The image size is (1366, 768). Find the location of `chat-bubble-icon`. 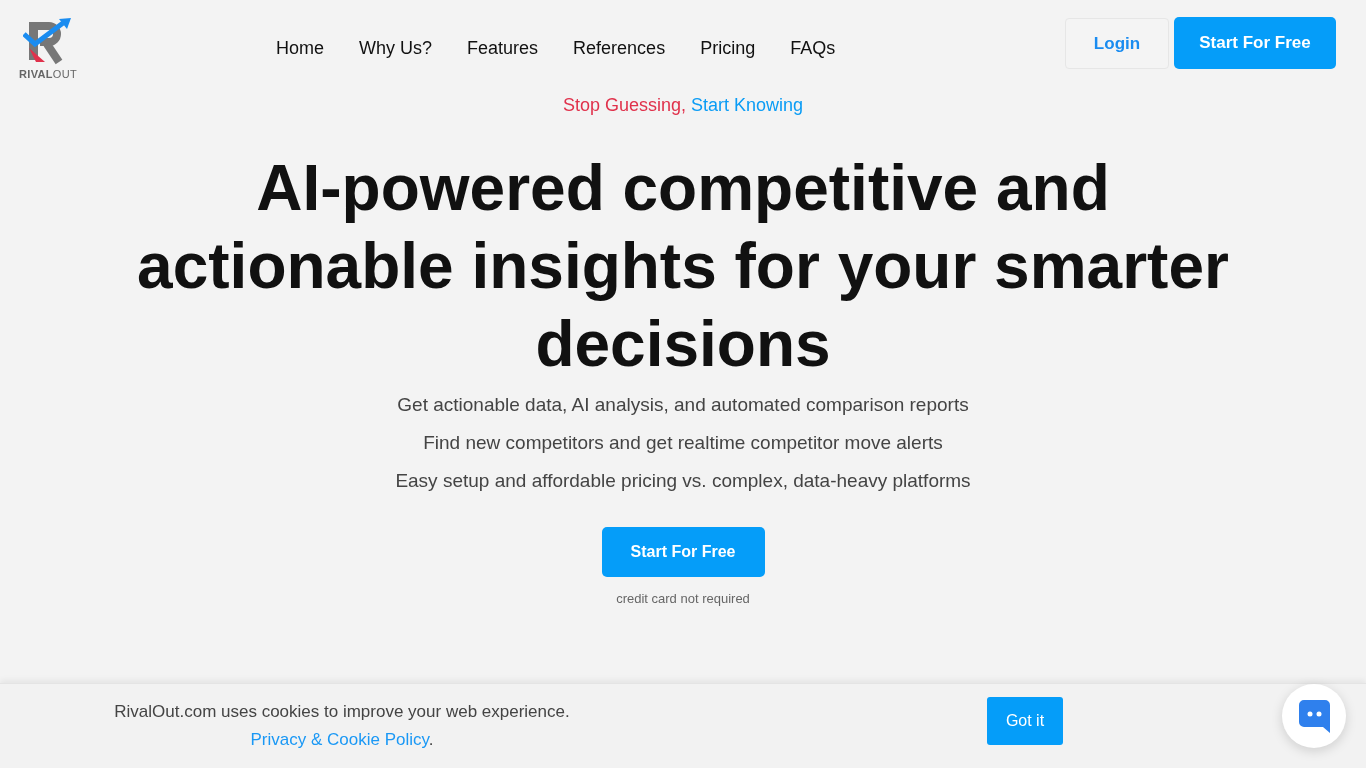

chat-bubble-icon is located at coordinates (1314, 716).